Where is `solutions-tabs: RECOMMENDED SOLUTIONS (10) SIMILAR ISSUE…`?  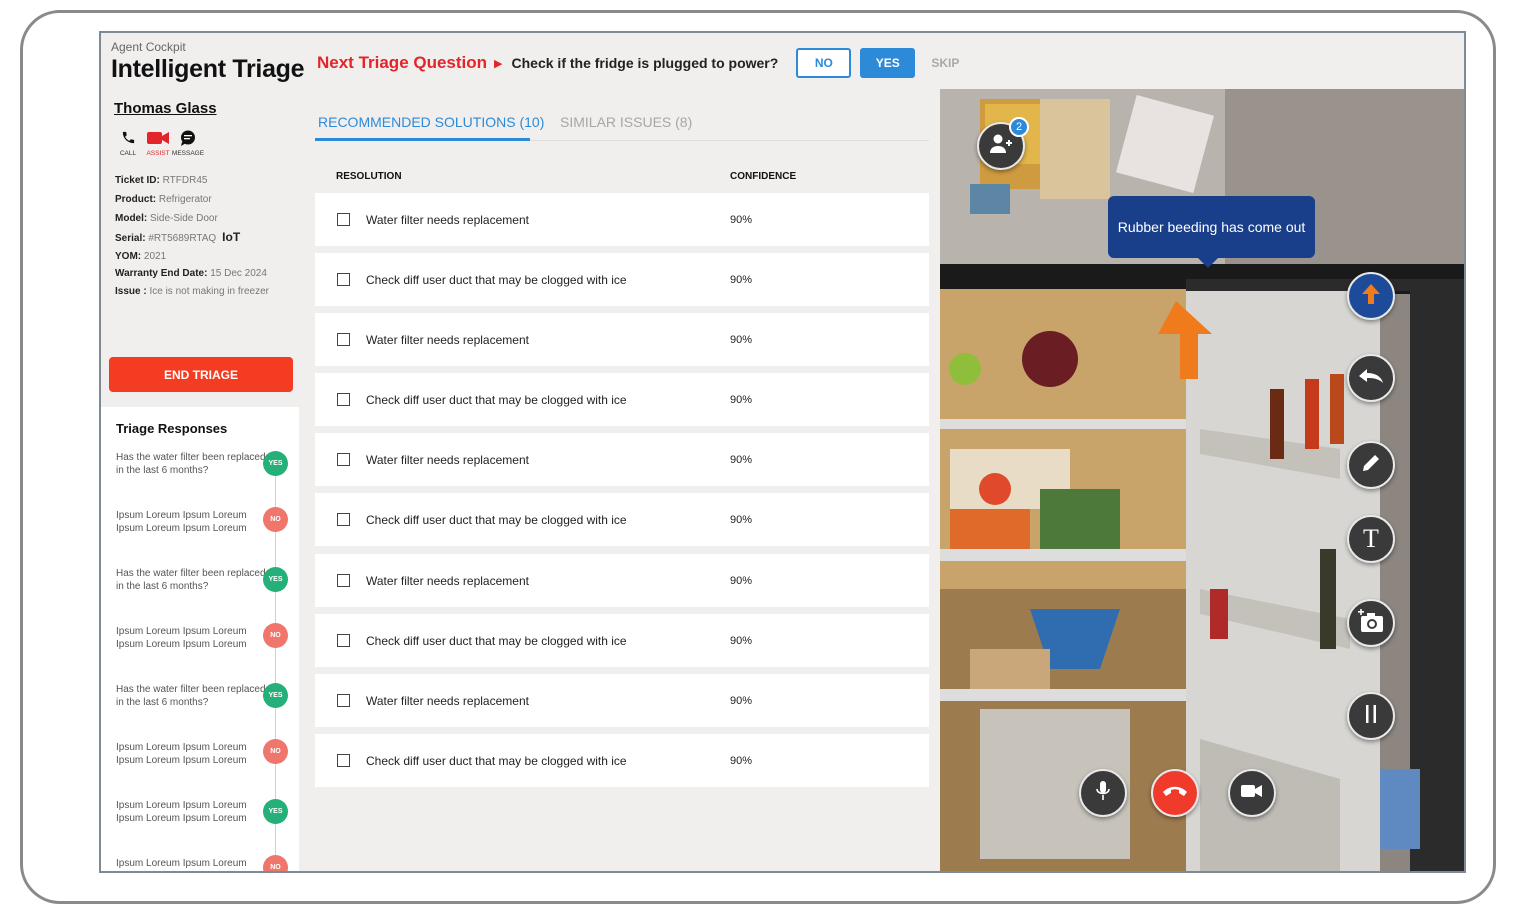 solutions-tabs: RECOMMENDED SOLUTIONS (10) SIMILAR ISSUE… is located at coordinates (622, 115).